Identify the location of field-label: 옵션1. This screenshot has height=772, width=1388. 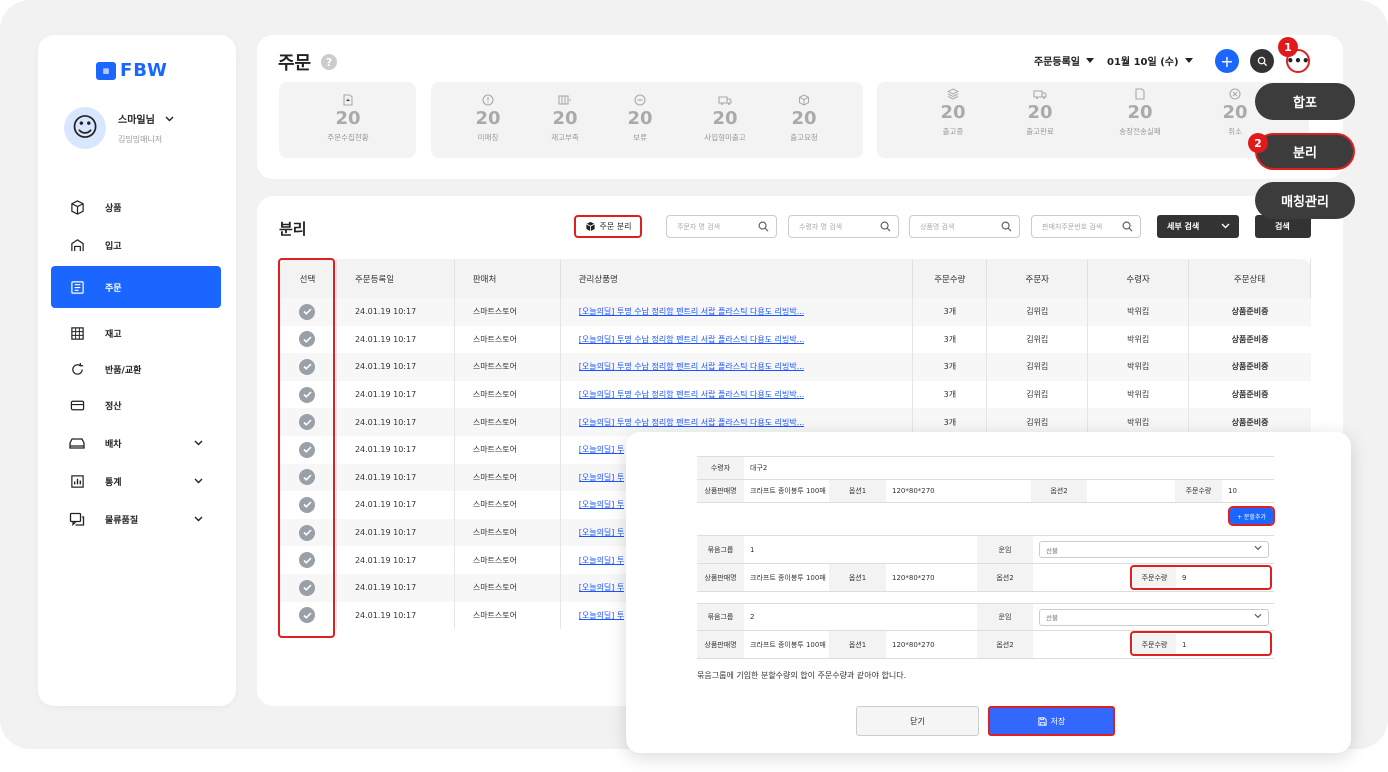
(857, 577).